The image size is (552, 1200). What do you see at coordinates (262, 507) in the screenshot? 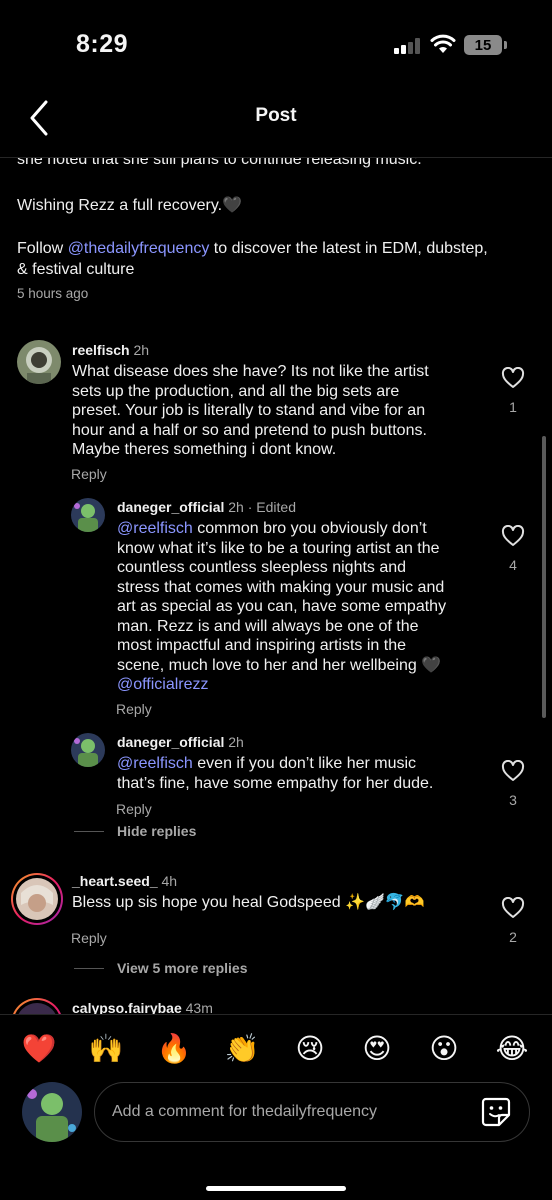
I see `comment-time: 2h · Edited` at bounding box center [262, 507].